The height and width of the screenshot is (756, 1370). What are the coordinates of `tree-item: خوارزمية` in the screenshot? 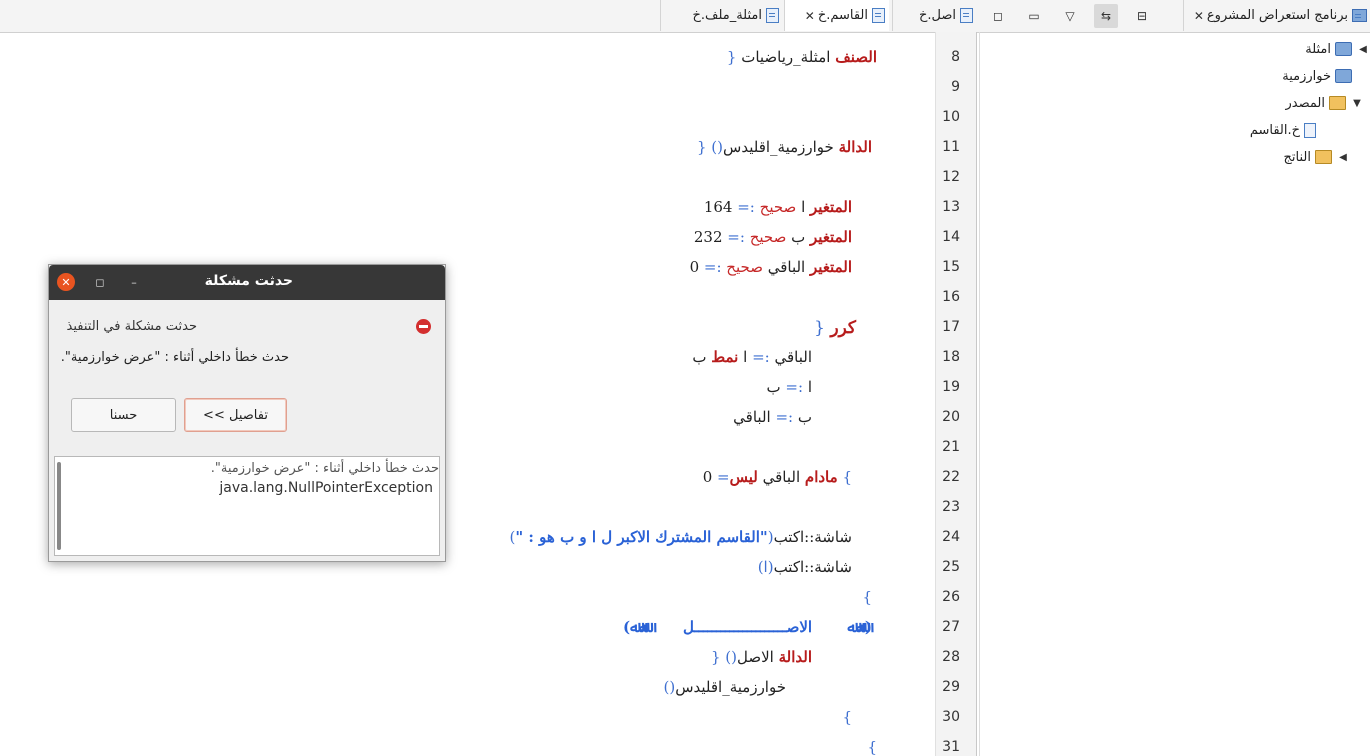 It's located at (1326, 76).